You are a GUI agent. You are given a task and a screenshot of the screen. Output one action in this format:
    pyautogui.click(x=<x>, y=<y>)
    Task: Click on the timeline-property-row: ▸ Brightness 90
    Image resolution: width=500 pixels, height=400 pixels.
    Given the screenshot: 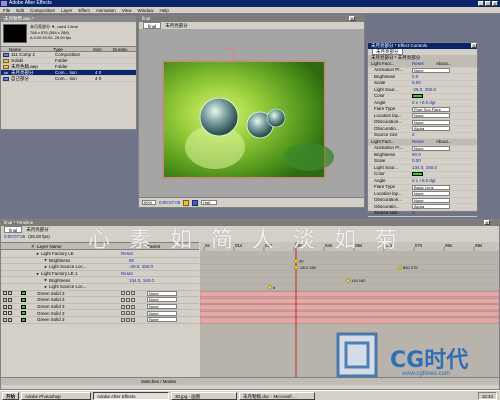 What is the action you would take?
    pyautogui.click(x=100, y=261)
    